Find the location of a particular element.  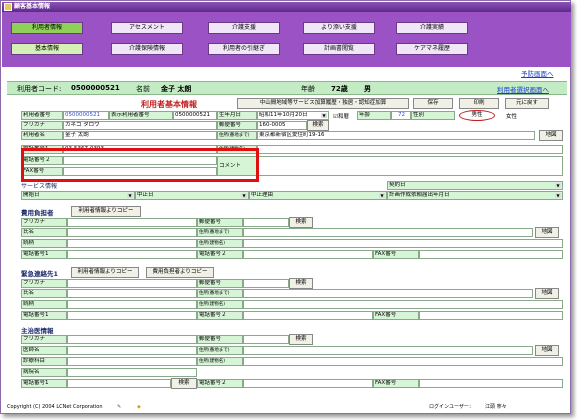

em-relation-field is located at coordinates (132, 304).